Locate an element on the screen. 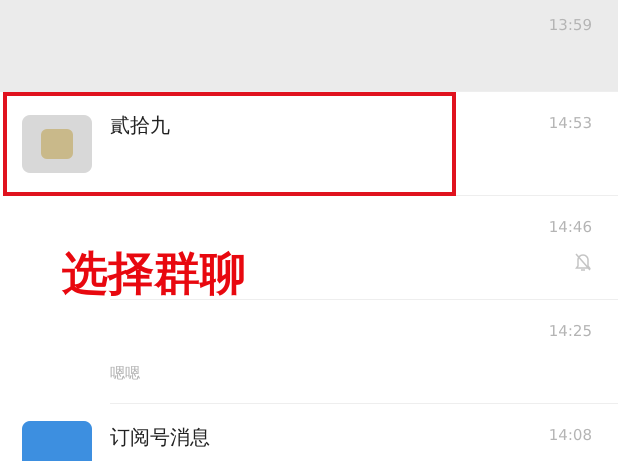 The image size is (618, 461). chat-time: 14:53 is located at coordinates (570, 123).